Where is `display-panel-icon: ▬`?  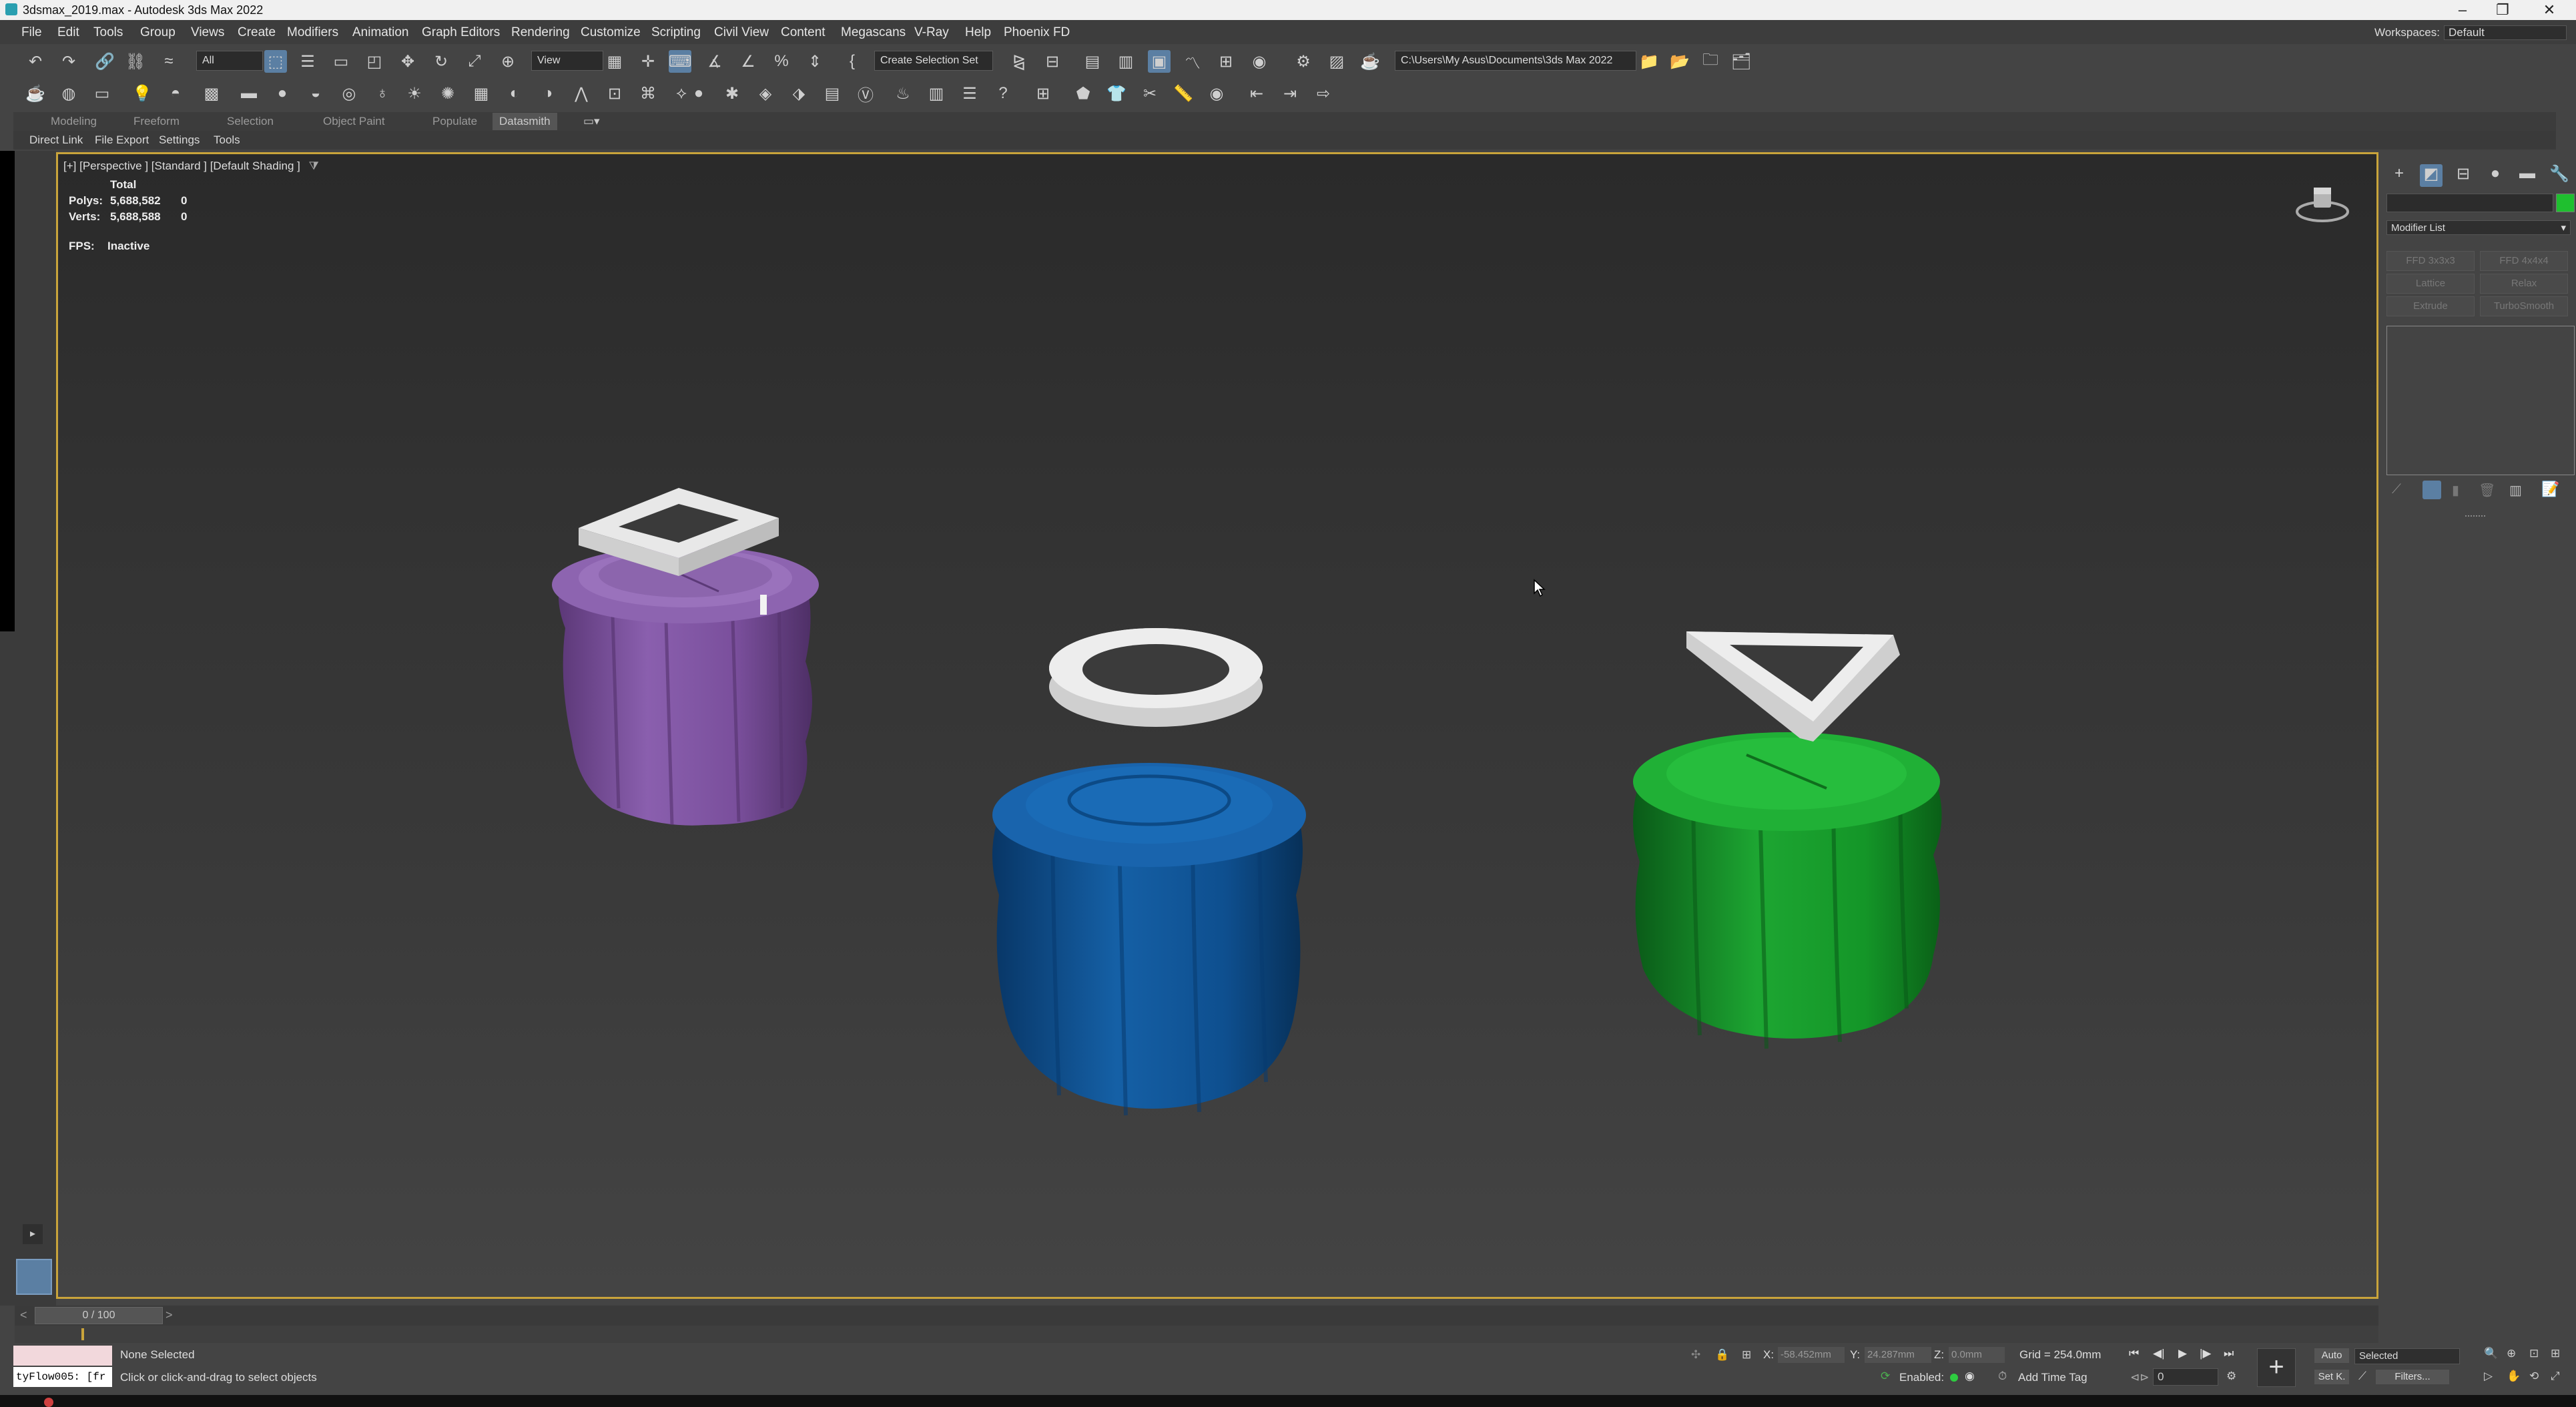 display-panel-icon: ▬ is located at coordinates (2527, 175).